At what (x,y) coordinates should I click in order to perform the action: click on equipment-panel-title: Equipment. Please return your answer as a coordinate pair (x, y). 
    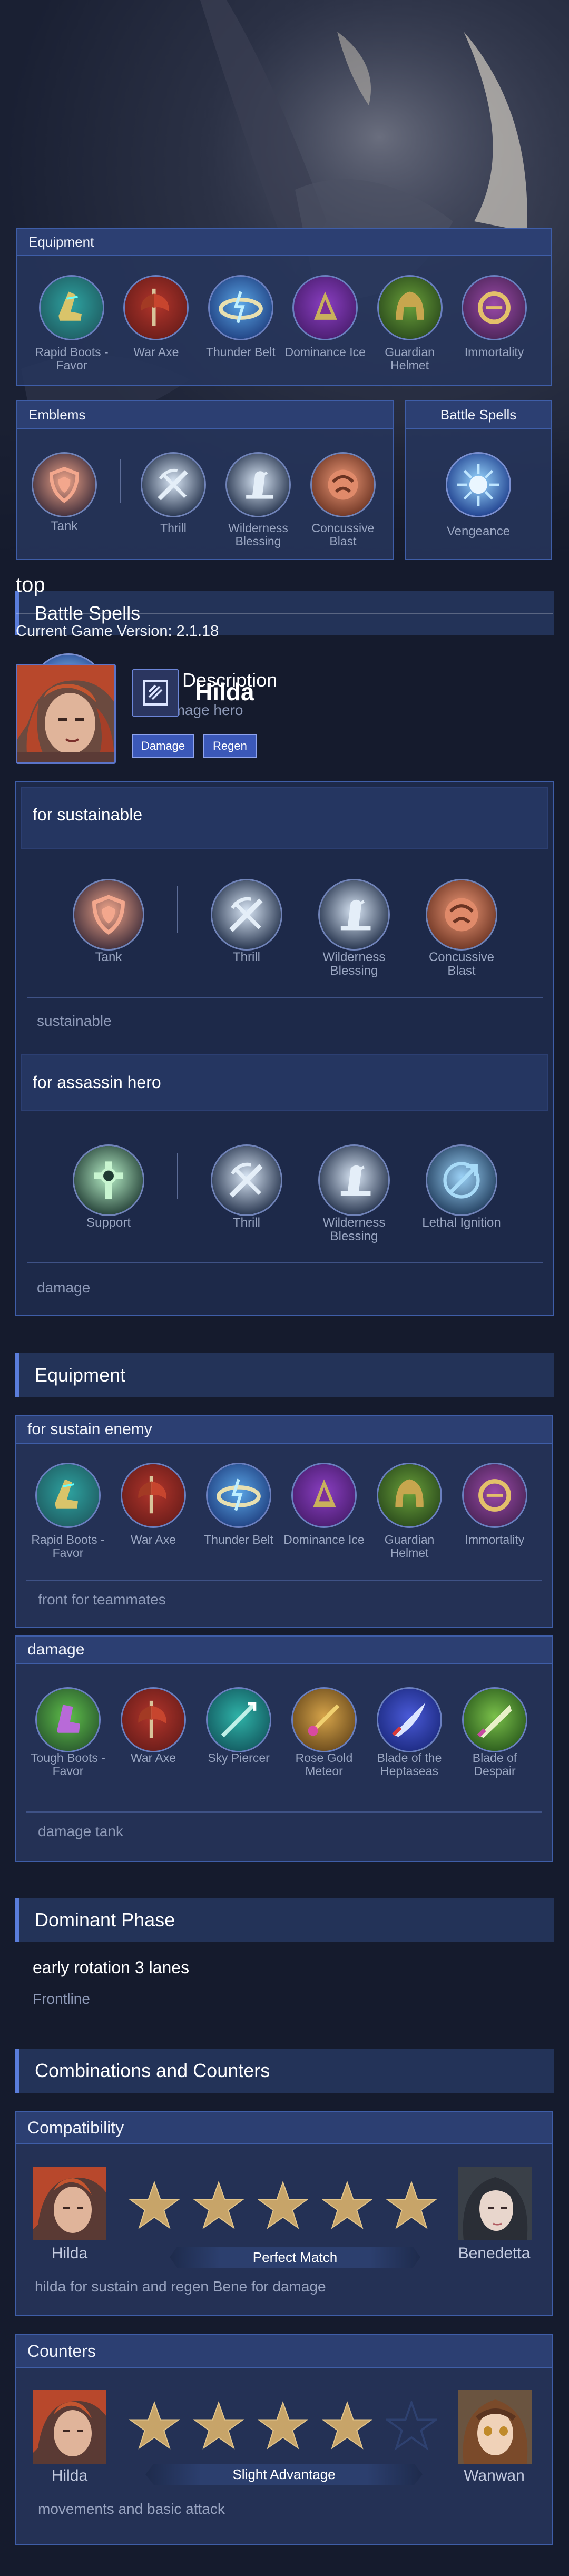
    Looking at the image, I should click on (284, 242).